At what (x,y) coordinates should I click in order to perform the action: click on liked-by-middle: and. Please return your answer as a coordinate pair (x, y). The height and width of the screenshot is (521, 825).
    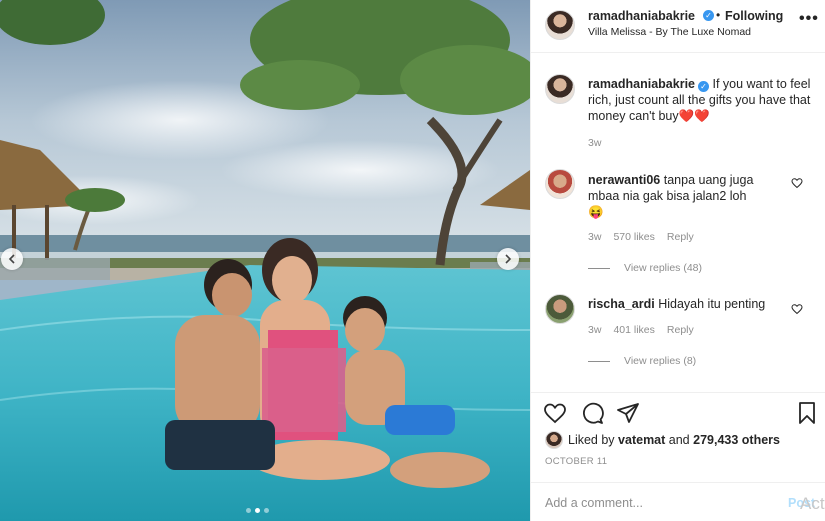
    Looking at the image, I should click on (679, 440).